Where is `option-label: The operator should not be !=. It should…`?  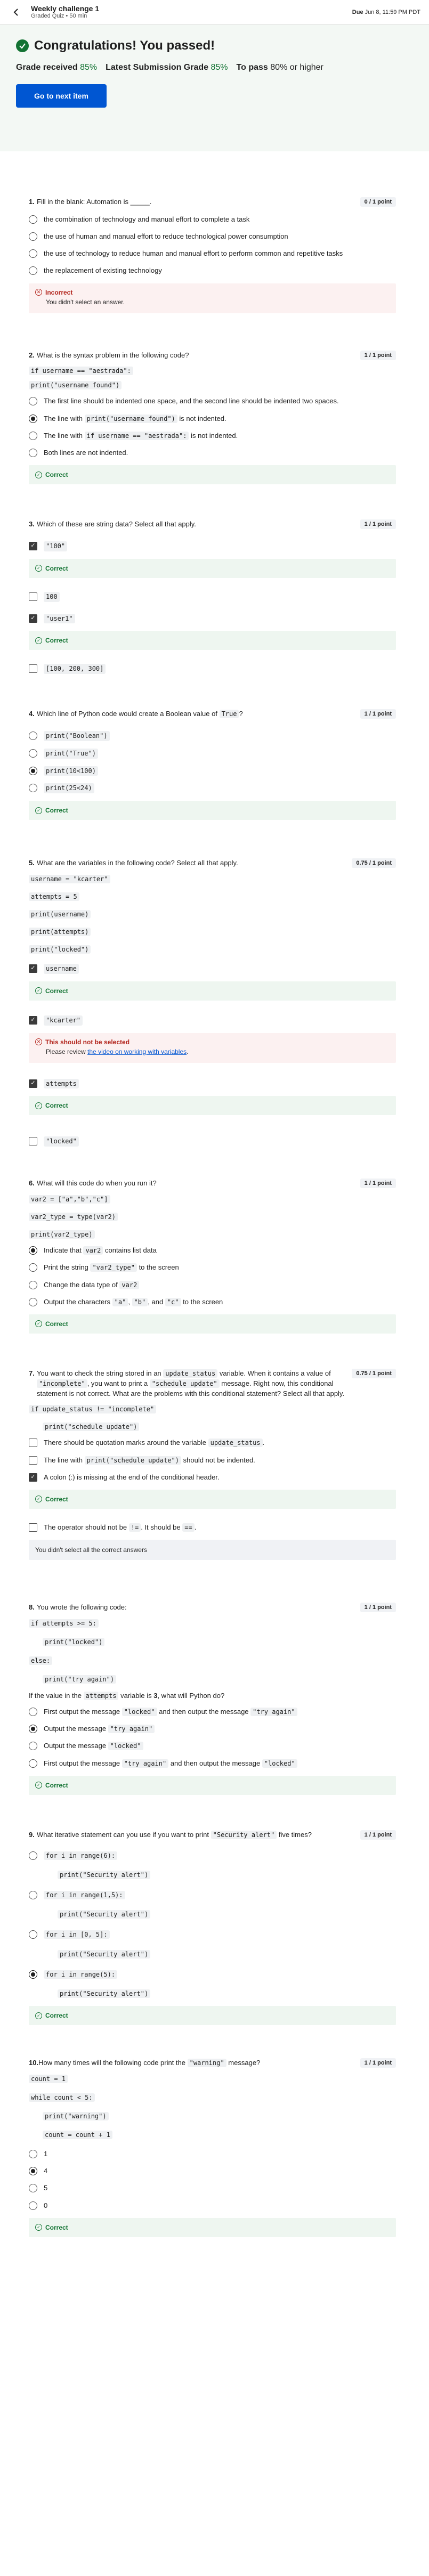 option-label: The operator should not be !=. It should… is located at coordinates (120, 1527).